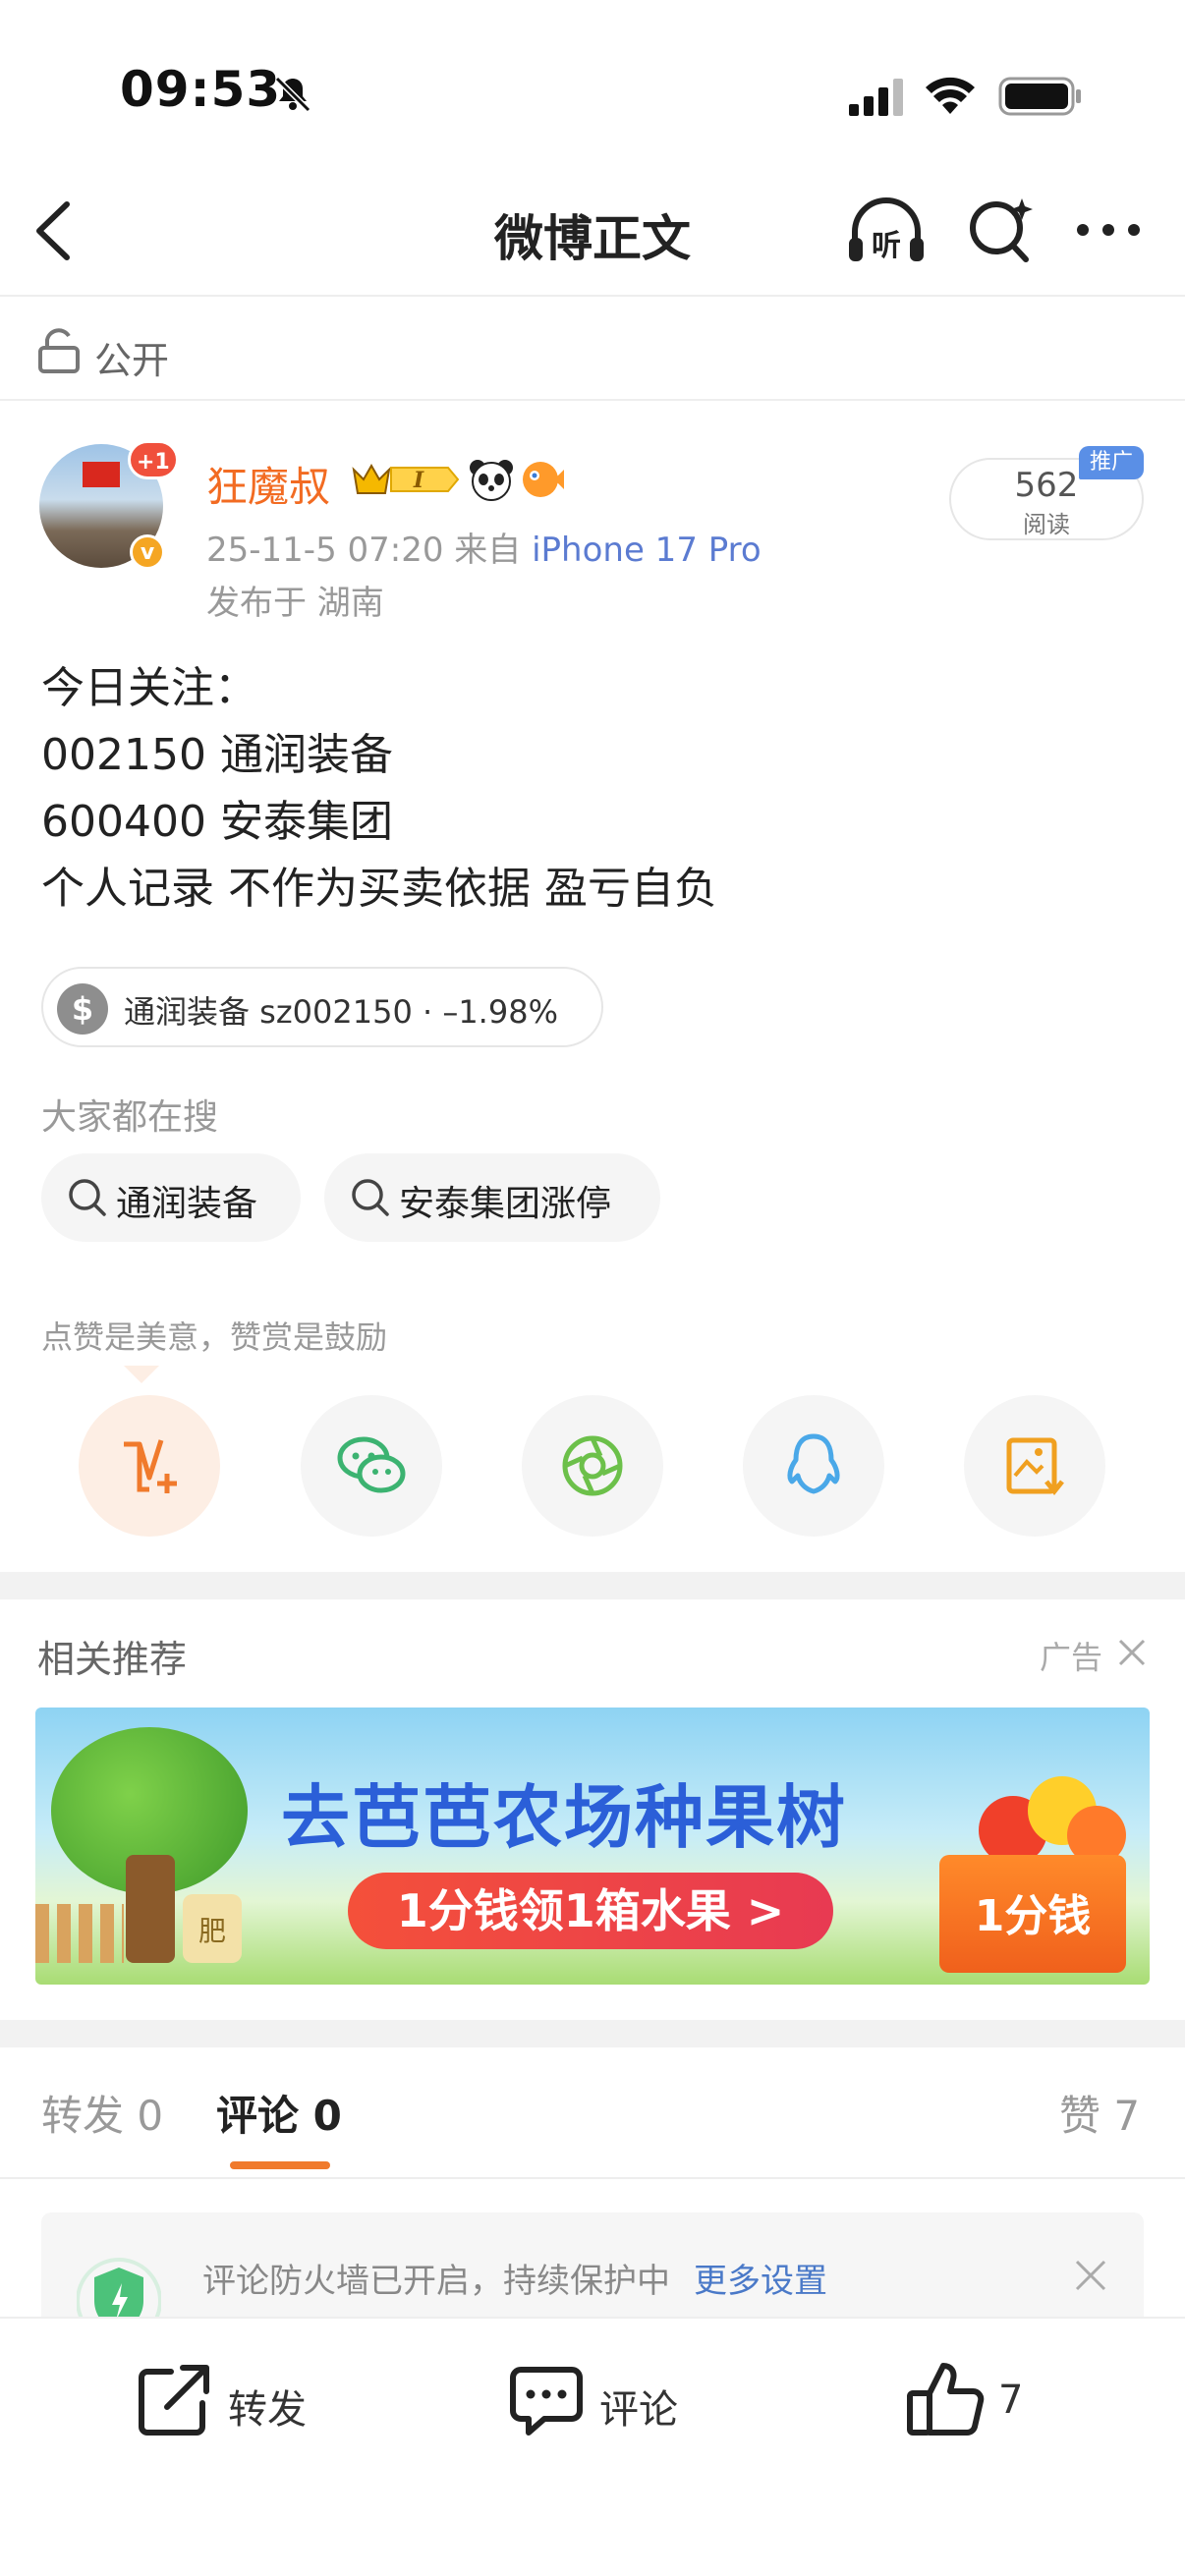  What do you see at coordinates (592, 2178) in the screenshot?
I see `tabs-divider` at bounding box center [592, 2178].